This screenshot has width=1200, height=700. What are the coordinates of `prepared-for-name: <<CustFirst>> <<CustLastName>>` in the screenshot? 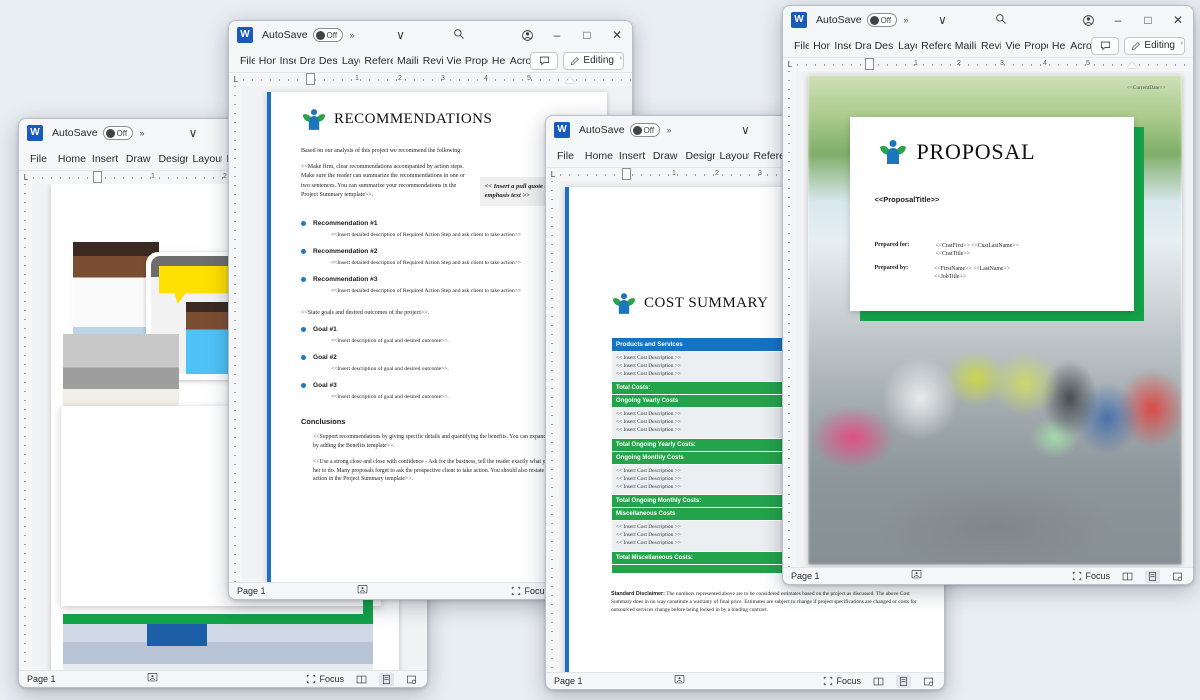 It's located at (976, 246).